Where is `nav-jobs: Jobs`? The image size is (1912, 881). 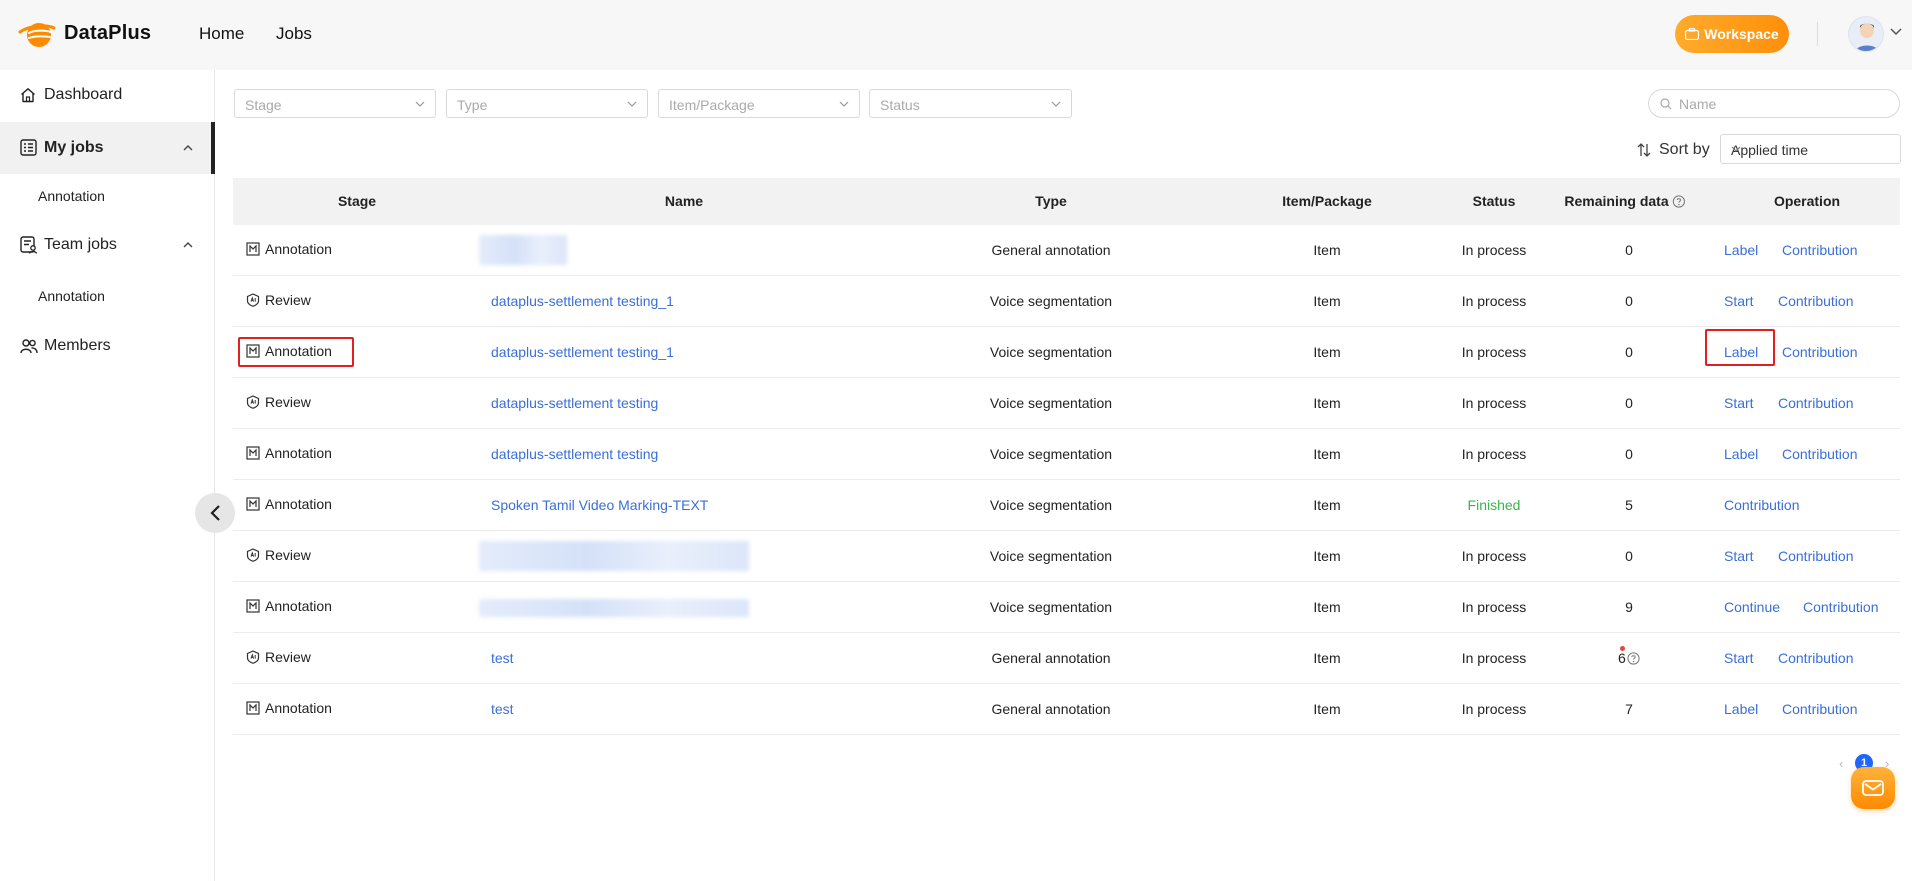 nav-jobs: Jobs is located at coordinates (294, 34).